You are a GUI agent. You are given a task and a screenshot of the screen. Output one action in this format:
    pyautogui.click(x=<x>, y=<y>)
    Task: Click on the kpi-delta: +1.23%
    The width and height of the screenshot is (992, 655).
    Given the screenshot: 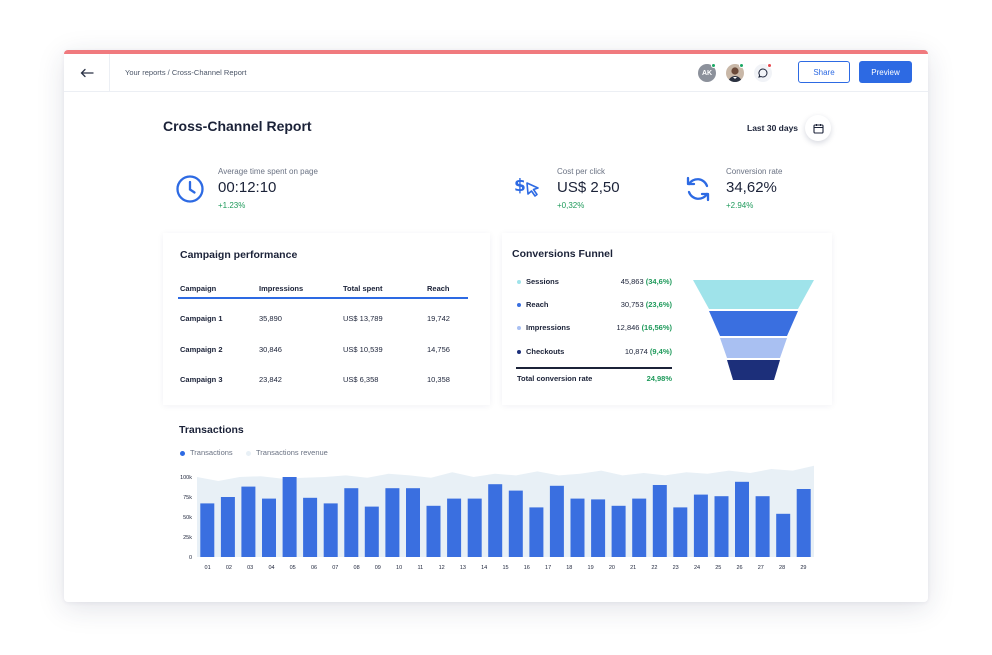 What is the action you would take?
    pyautogui.click(x=232, y=205)
    